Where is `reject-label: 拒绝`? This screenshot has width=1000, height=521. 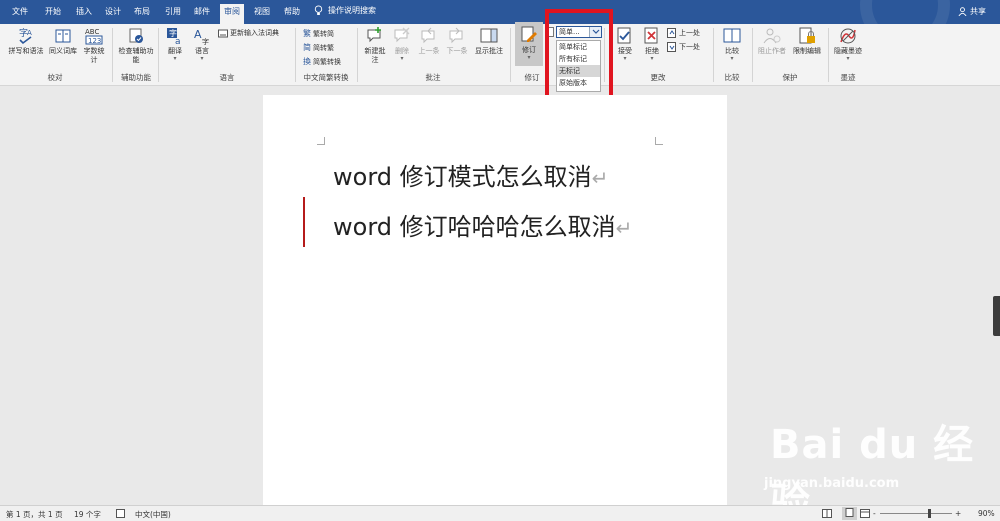 reject-label: 拒绝 is located at coordinates (652, 51).